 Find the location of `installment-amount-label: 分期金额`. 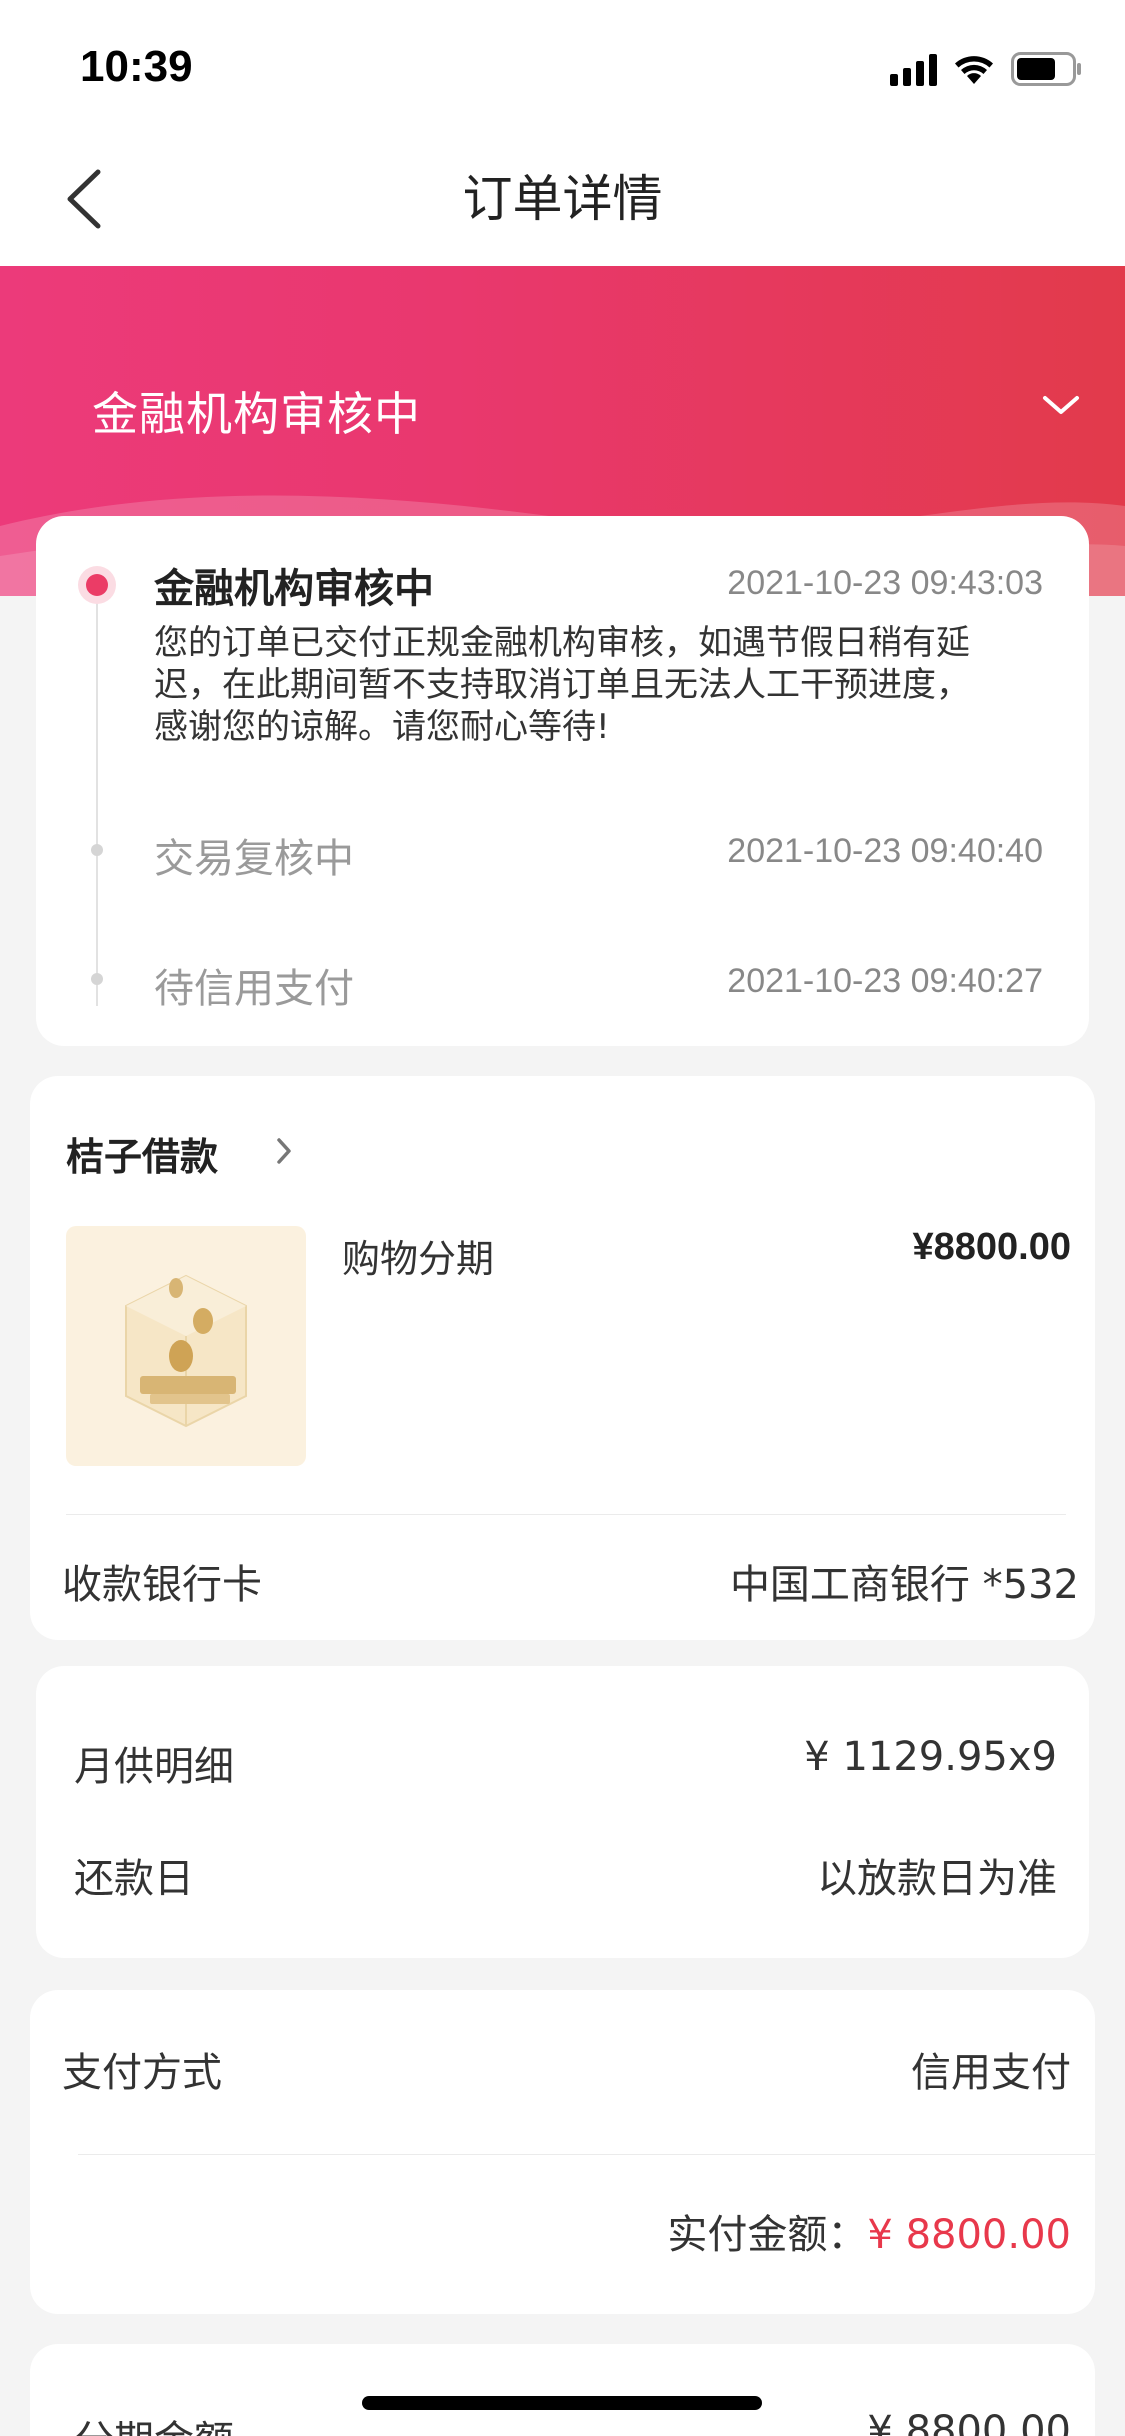

installment-amount-label: 分期金额 is located at coordinates (154, 2422).